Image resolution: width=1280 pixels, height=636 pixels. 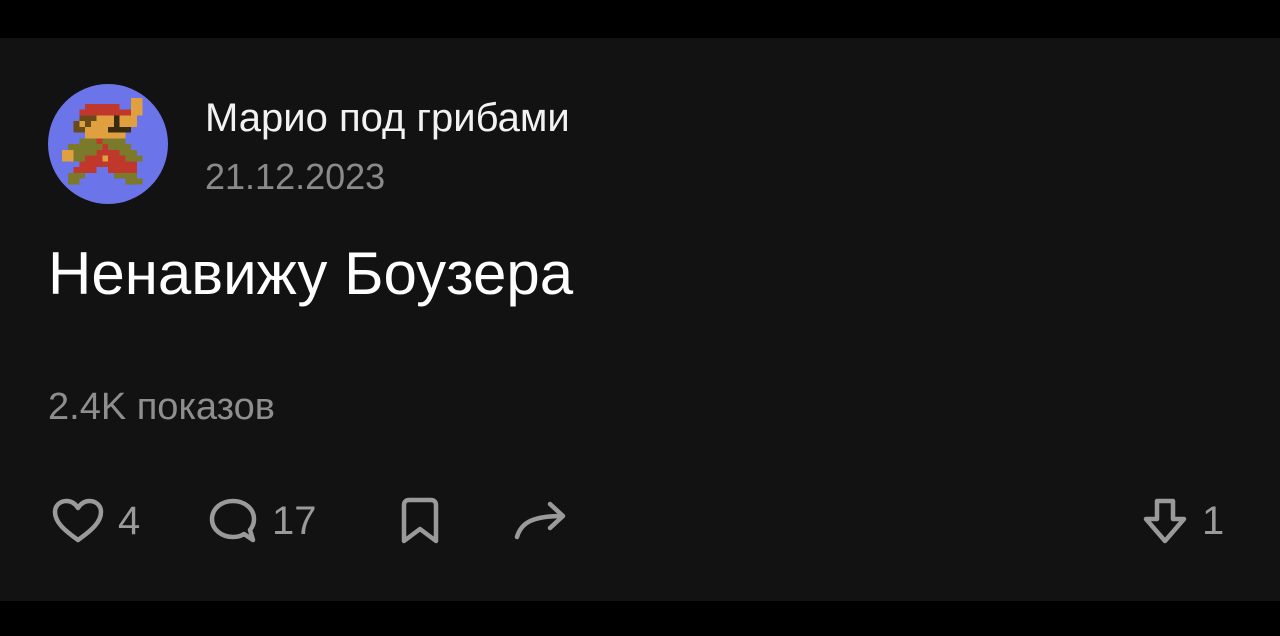 What do you see at coordinates (387, 118) in the screenshot?
I see `author-name: Марио под грибами` at bounding box center [387, 118].